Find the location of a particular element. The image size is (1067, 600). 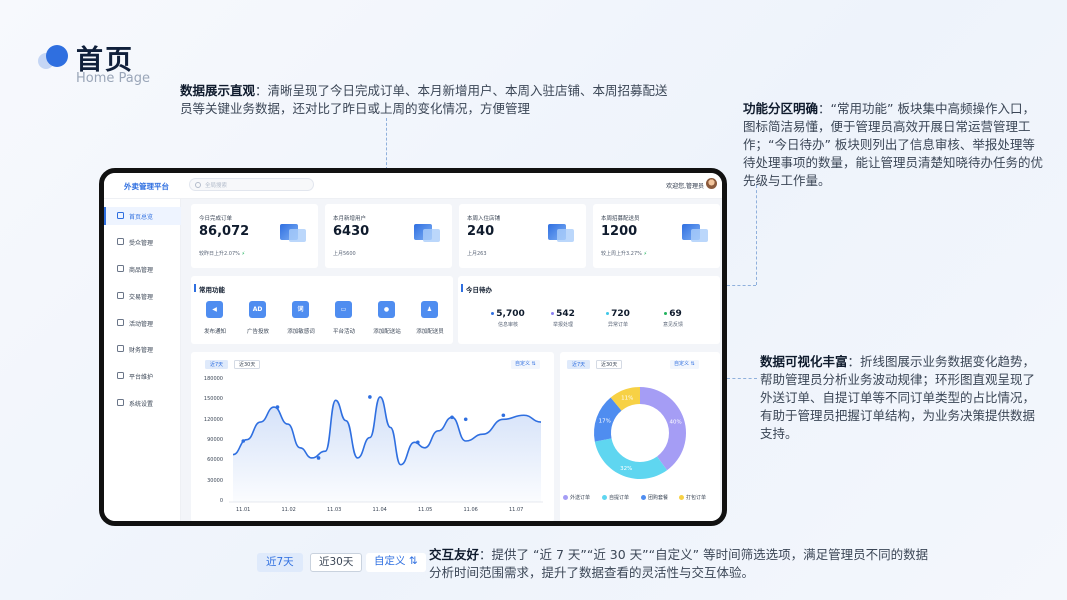

goods-icon is located at coordinates (120, 268).